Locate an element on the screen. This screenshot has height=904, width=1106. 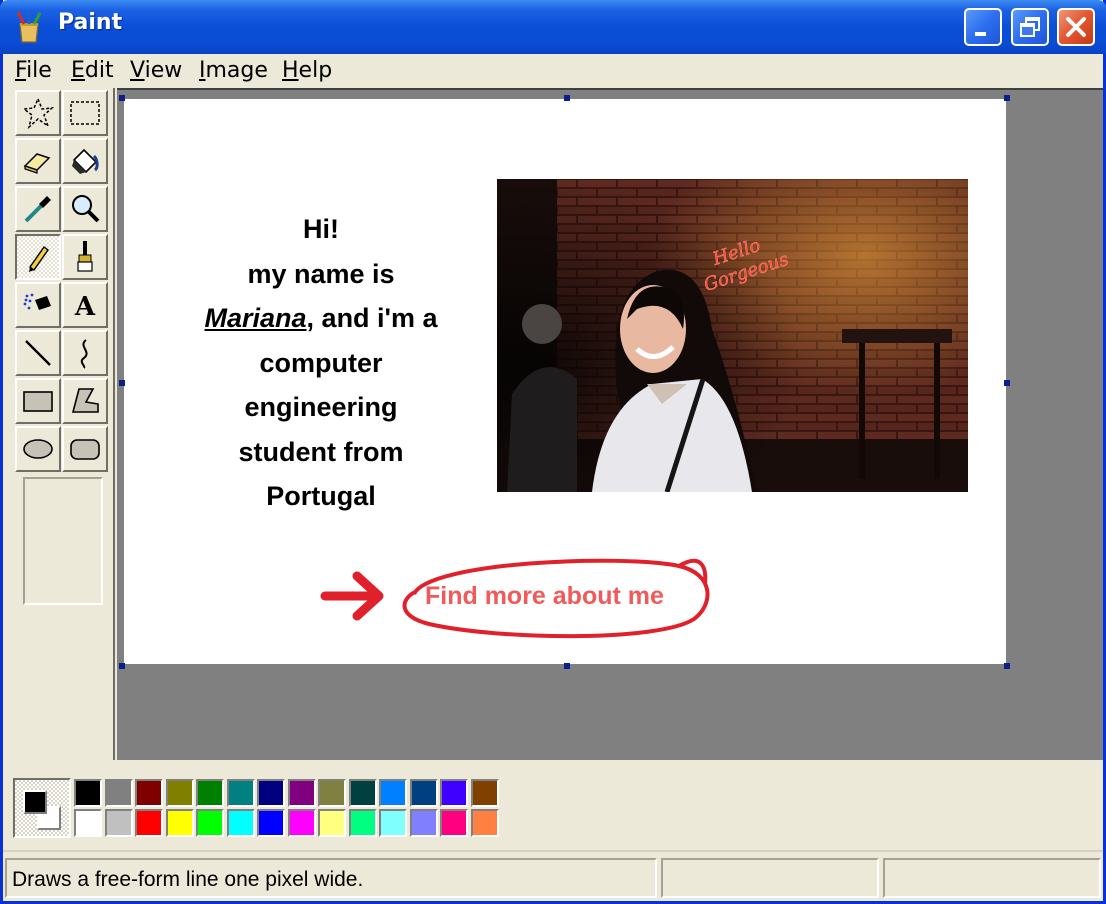
color-box is located at coordinates (553, 804).